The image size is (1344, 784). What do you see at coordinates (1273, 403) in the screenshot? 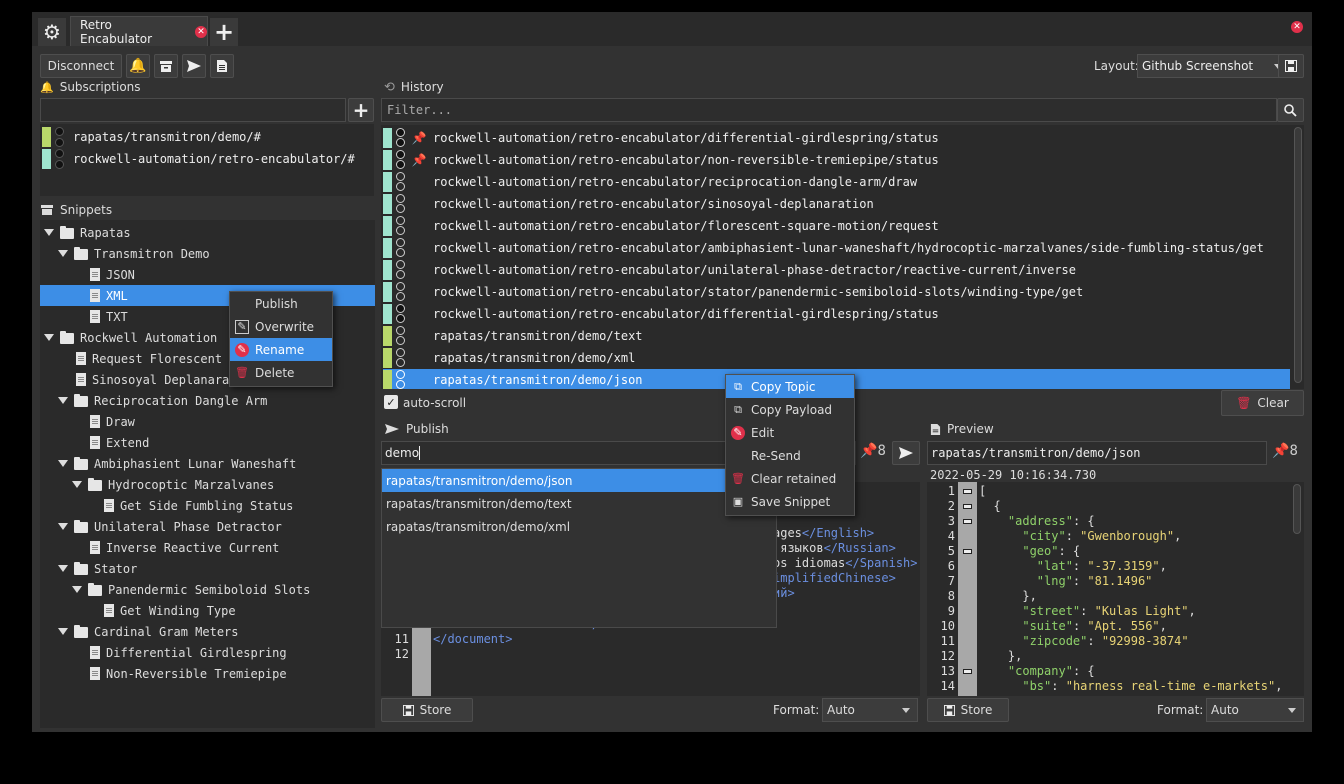
I see `clear-label: Clear` at bounding box center [1273, 403].